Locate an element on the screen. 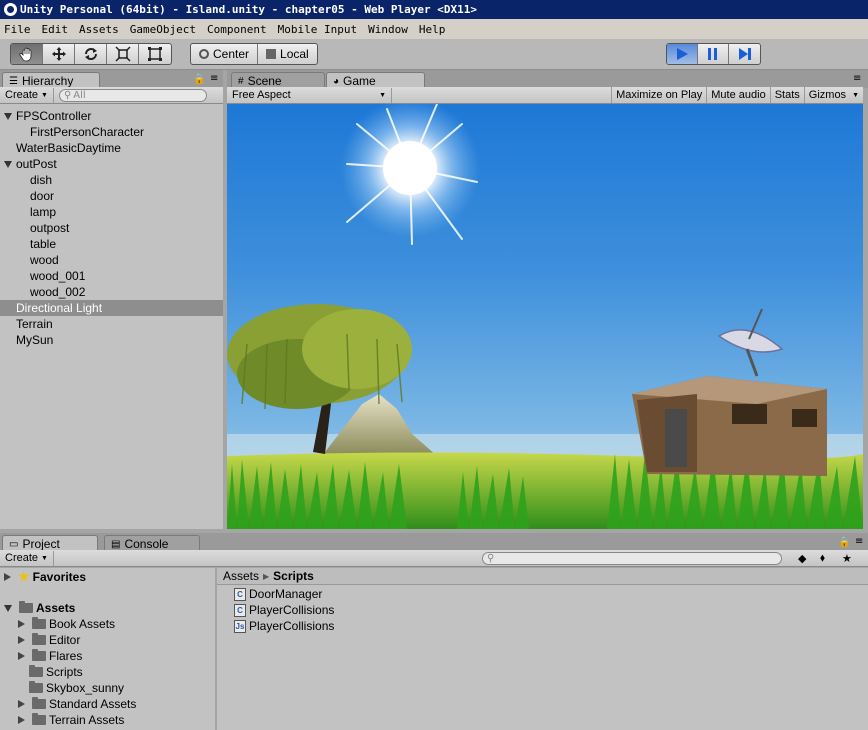 The image size is (868, 730). menu-window: Window is located at coordinates (388, 29).